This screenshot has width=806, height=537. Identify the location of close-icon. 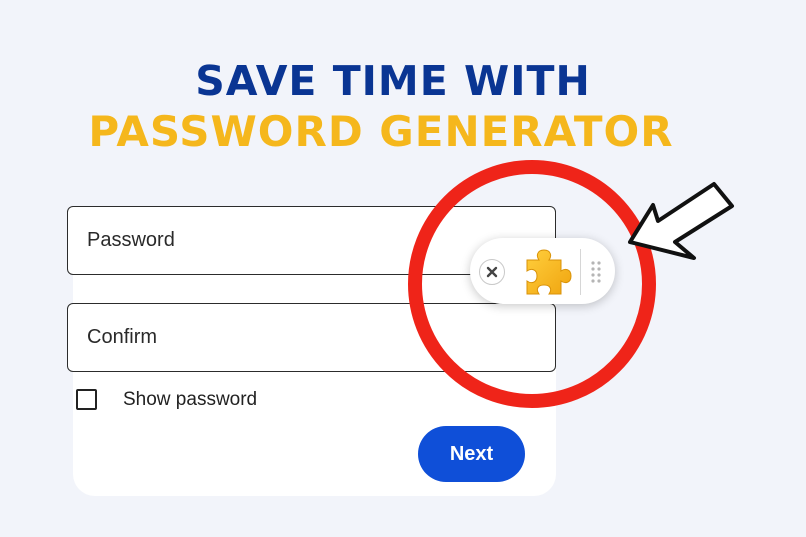
(492, 272).